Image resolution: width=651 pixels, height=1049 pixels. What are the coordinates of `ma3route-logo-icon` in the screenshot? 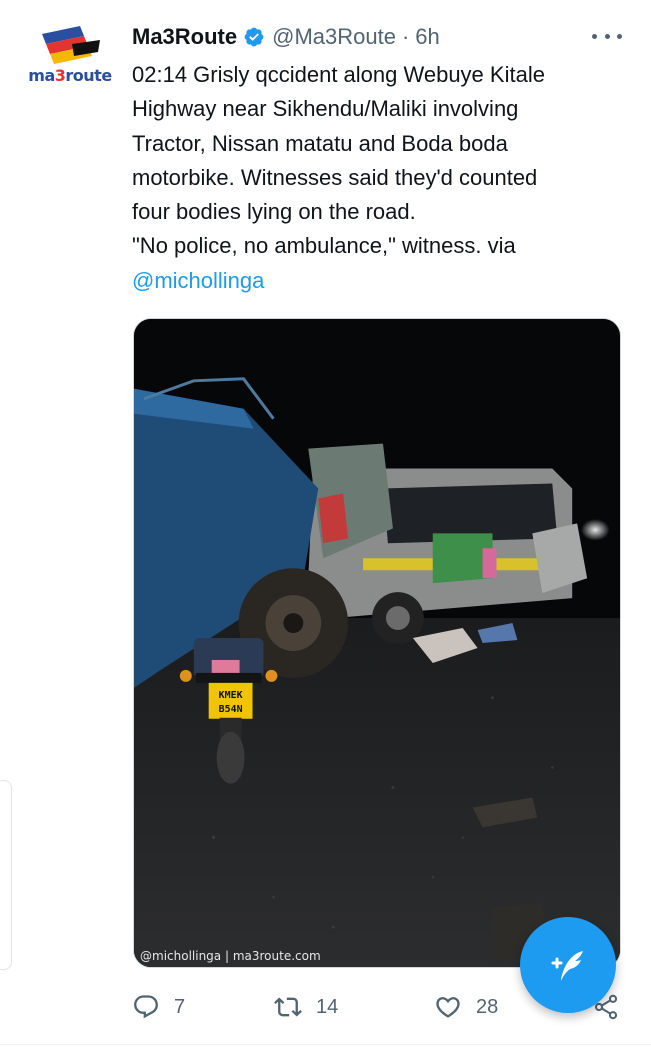 It's located at (71, 45).